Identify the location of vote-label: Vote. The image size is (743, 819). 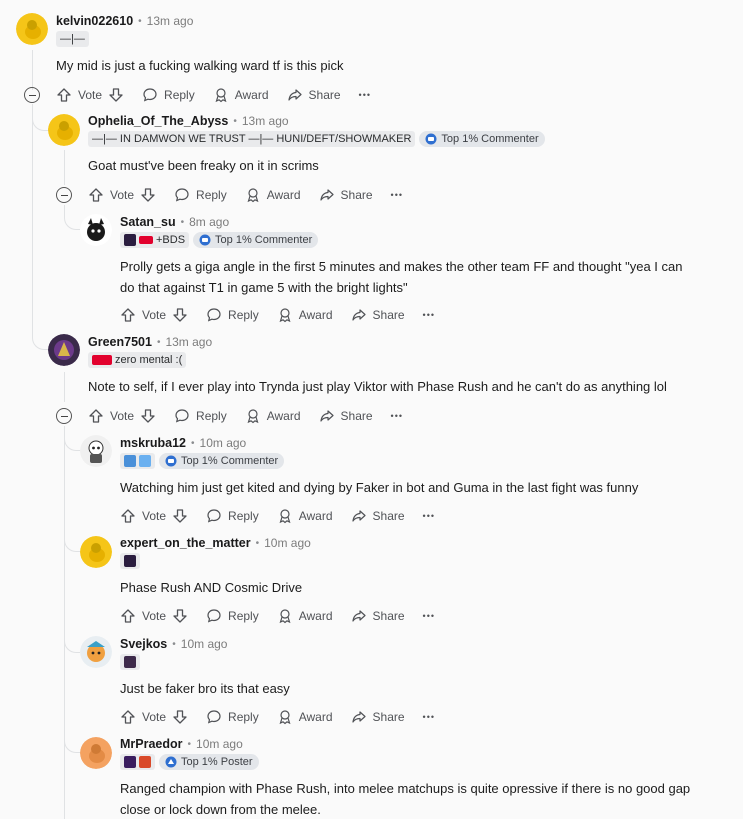
(90, 95).